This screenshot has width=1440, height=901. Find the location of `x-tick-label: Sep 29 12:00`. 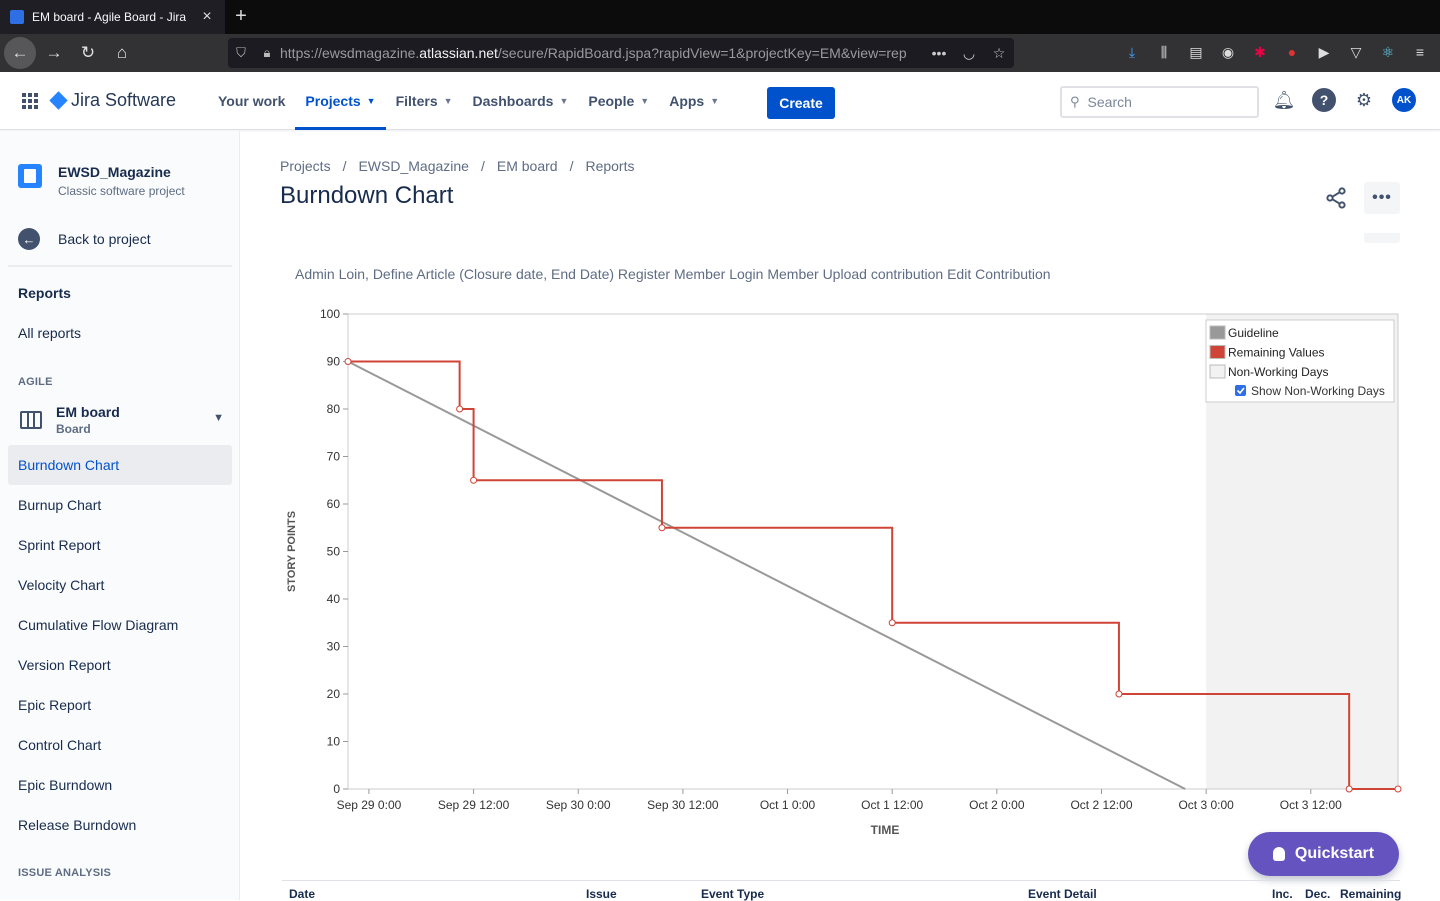

x-tick-label: Sep 29 12:00 is located at coordinates (474, 805).